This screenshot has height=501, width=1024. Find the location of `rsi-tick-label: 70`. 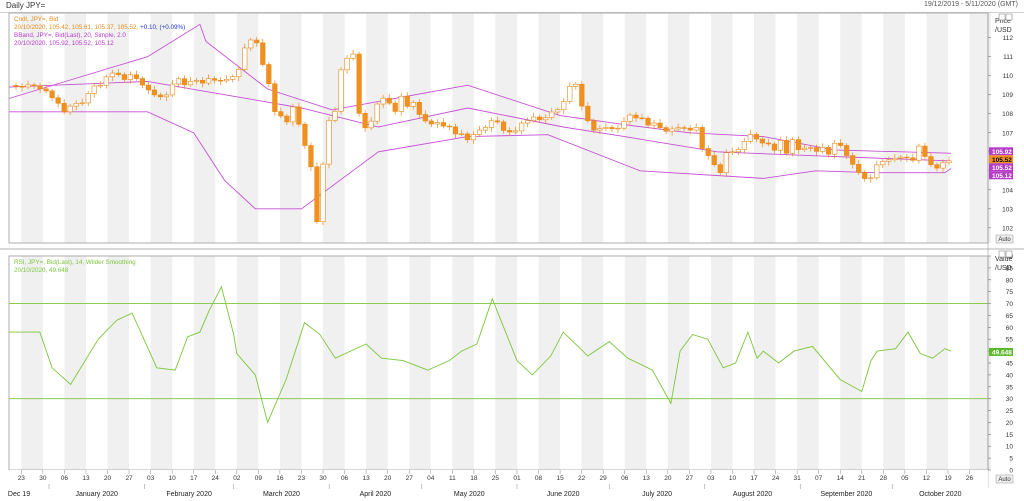

rsi-tick-label: 70 is located at coordinates (1010, 304).